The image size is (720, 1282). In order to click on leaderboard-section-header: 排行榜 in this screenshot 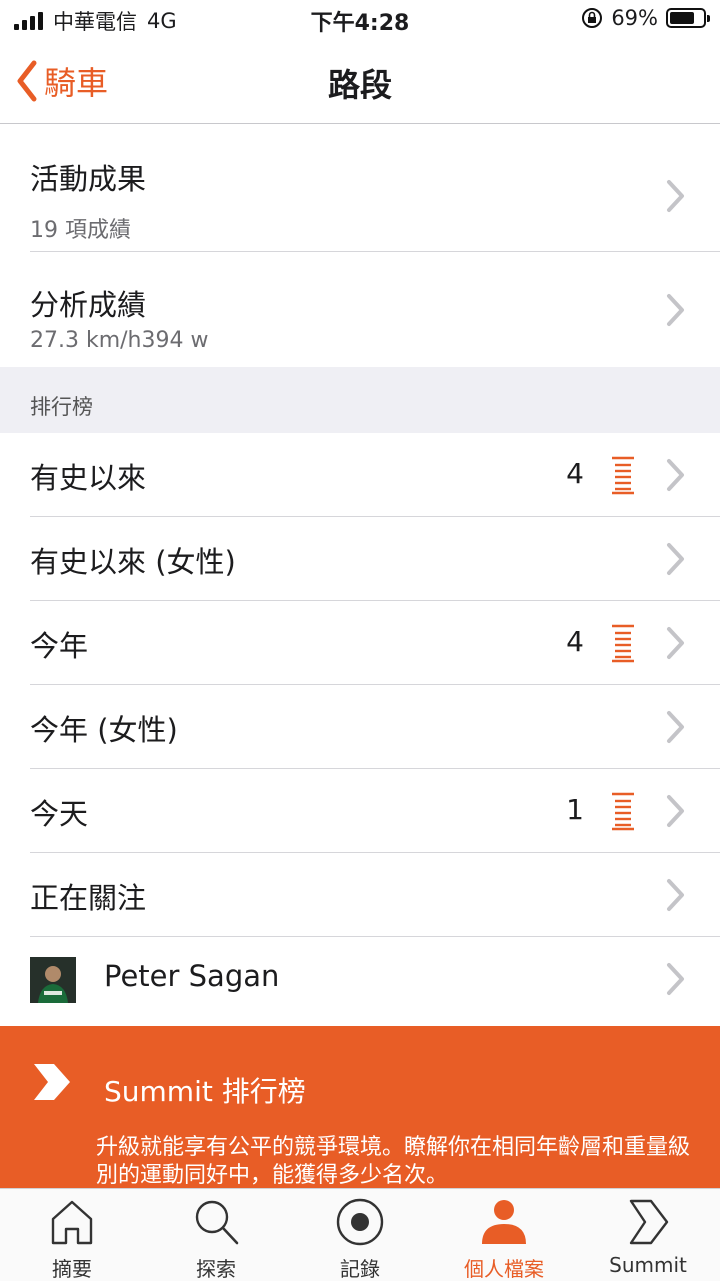, I will do `click(360, 400)`.